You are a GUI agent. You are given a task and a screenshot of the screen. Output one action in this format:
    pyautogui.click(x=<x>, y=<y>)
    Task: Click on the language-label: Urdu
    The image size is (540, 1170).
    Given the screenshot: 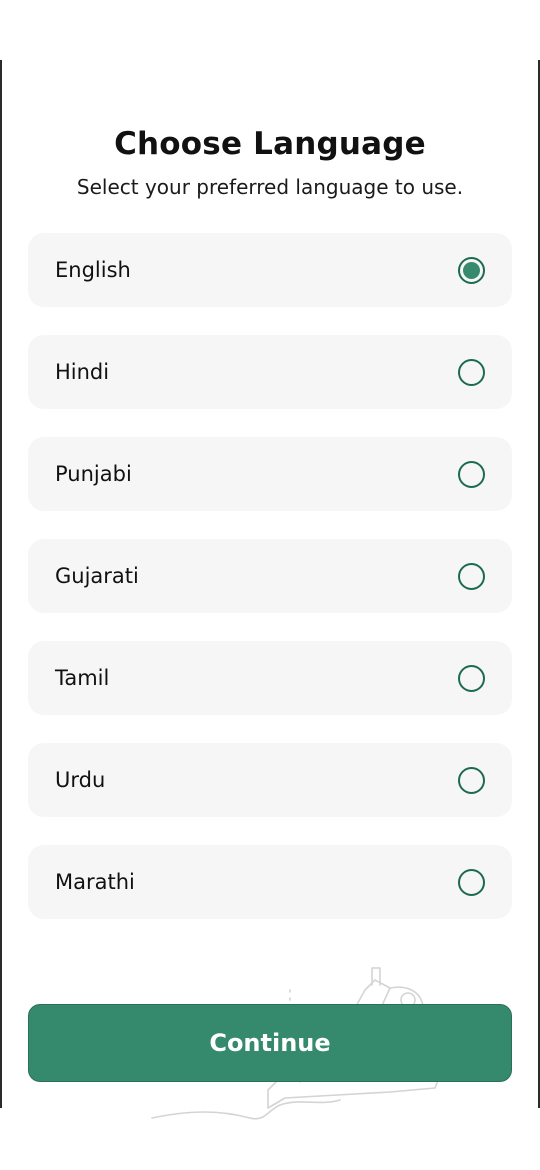 What is the action you would take?
    pyautogui.click(x=80, y=780)
    